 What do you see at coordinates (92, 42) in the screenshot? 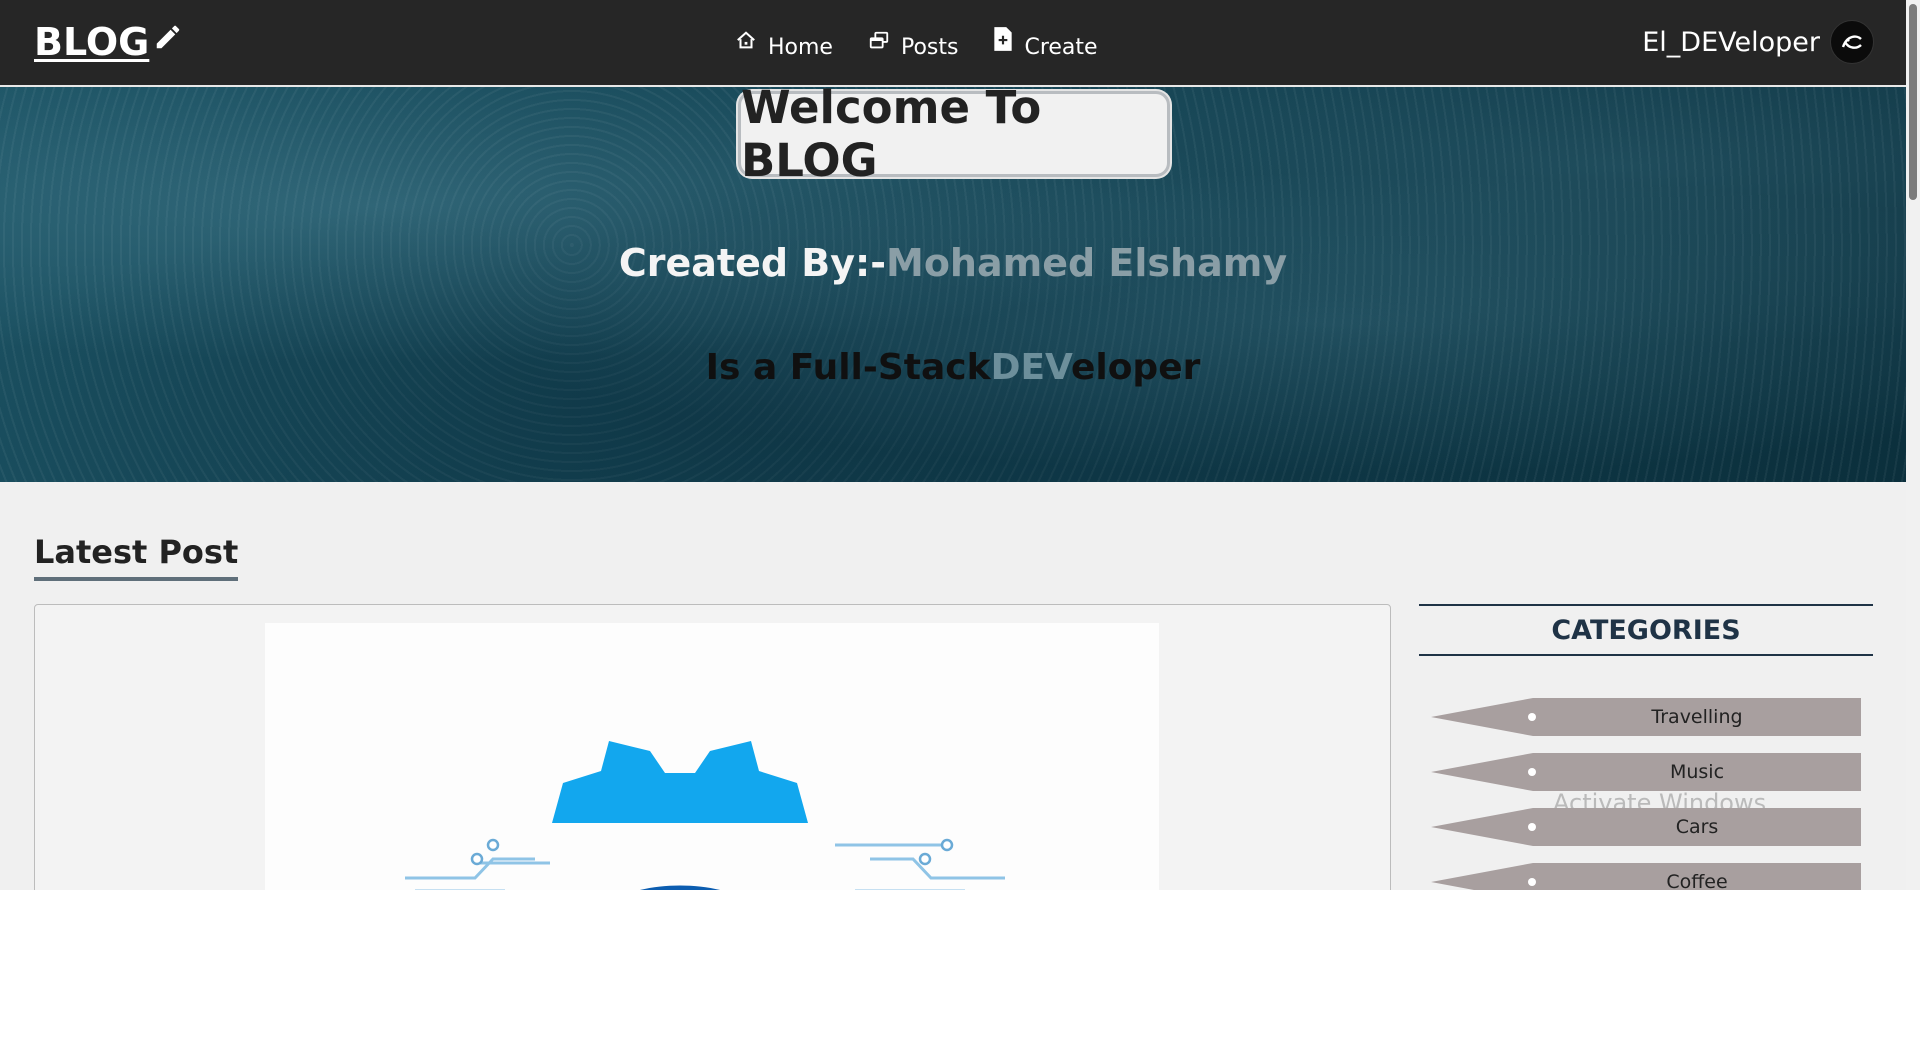
I see `brand-label: BLOG` at bounding box center [92, 42].